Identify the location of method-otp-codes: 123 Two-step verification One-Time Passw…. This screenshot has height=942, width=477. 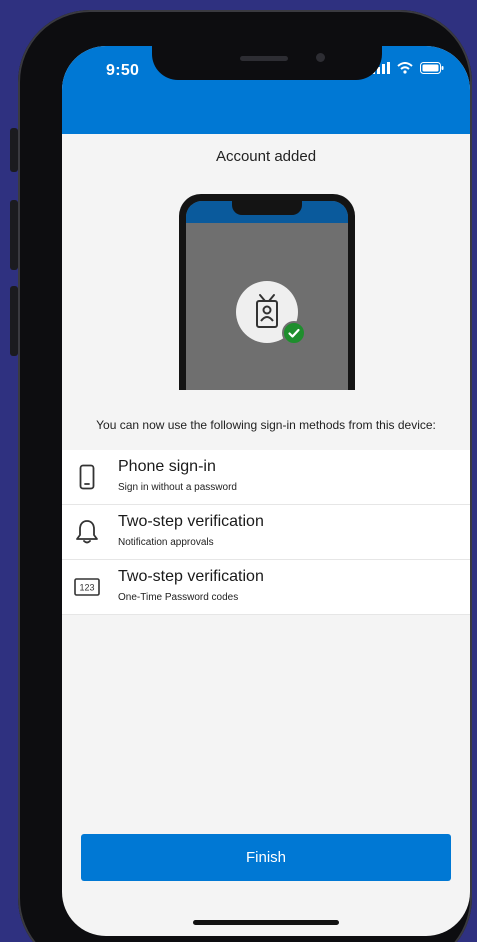
(266, 587).